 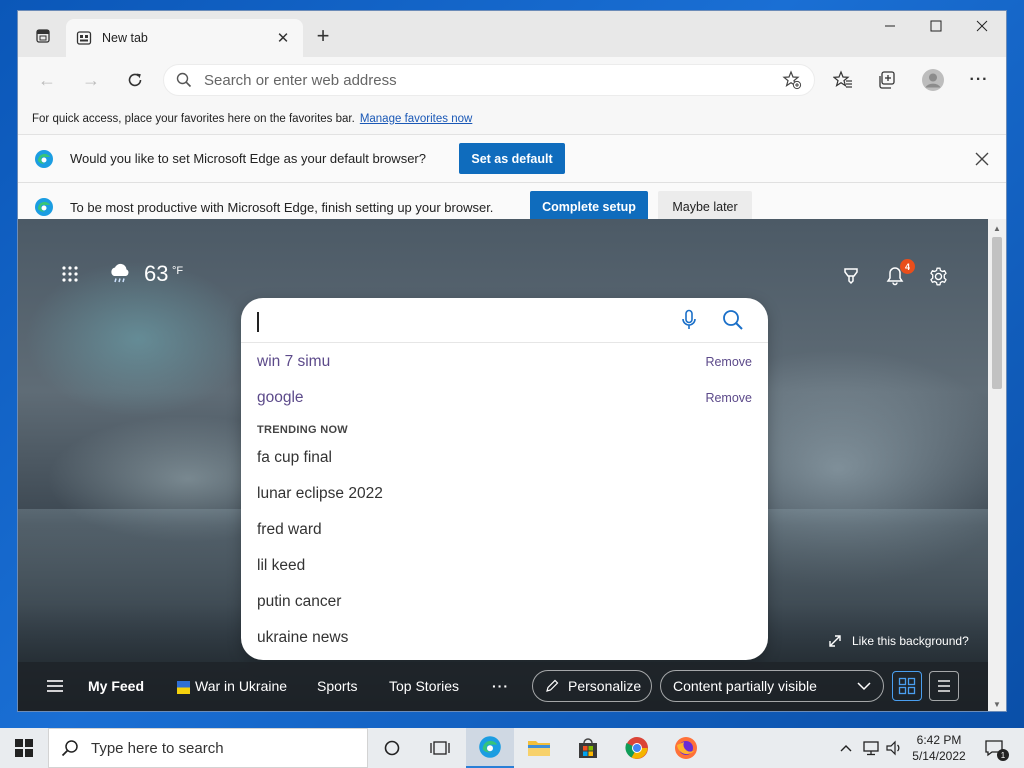 I want to click on taskbar: Type here to search 6:42 PM 5/14/2022 1, so click(x=512, y=748).